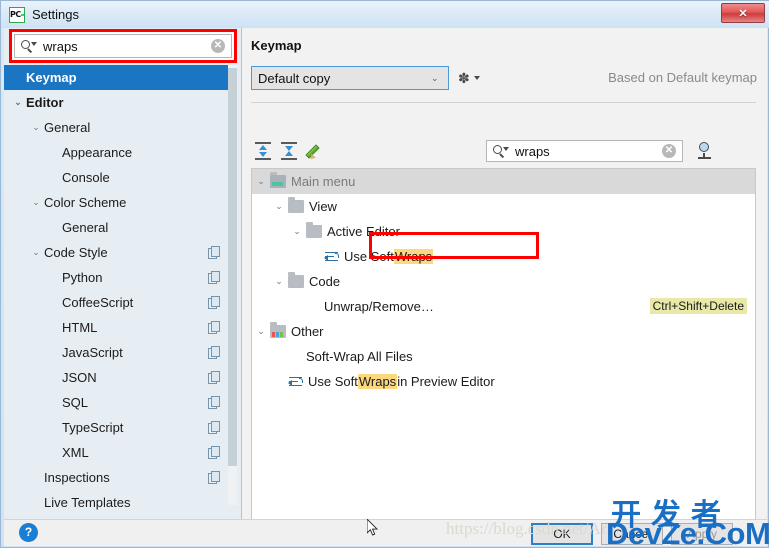  I want to click on keymap-tree-row: Unwrap/Remove…Ctrl+Shift+Delete, so click(503, 306).